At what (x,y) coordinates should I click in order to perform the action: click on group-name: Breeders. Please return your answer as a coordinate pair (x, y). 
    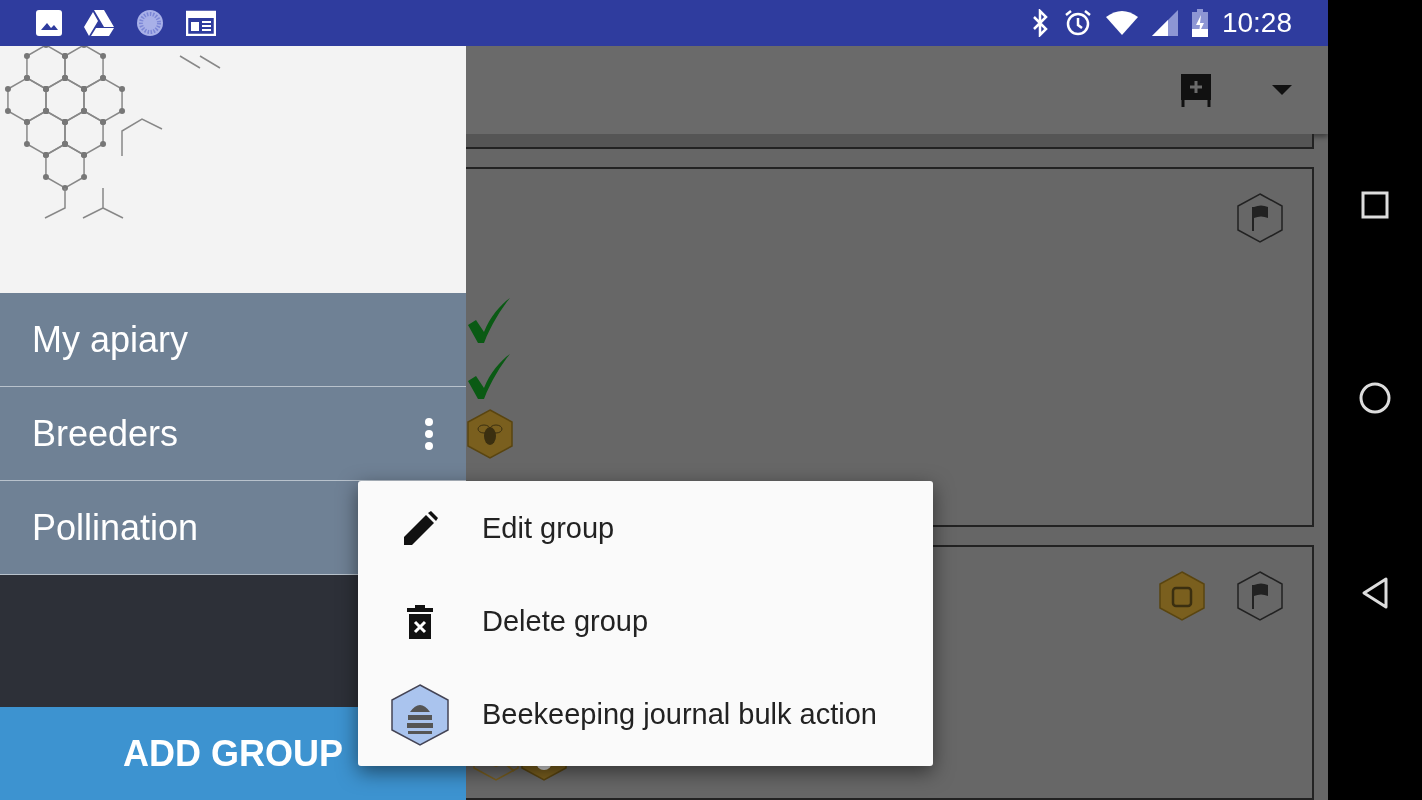
    Looking at the image, I should click on (105, 433).